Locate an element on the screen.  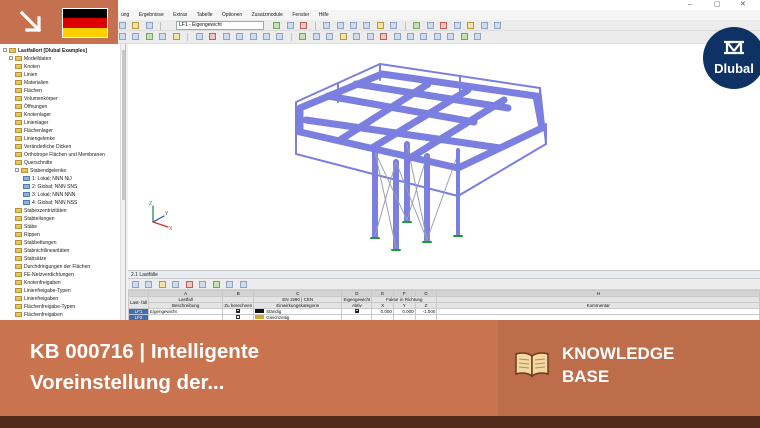
table-nav-icon is located at coordinates (135, 284).